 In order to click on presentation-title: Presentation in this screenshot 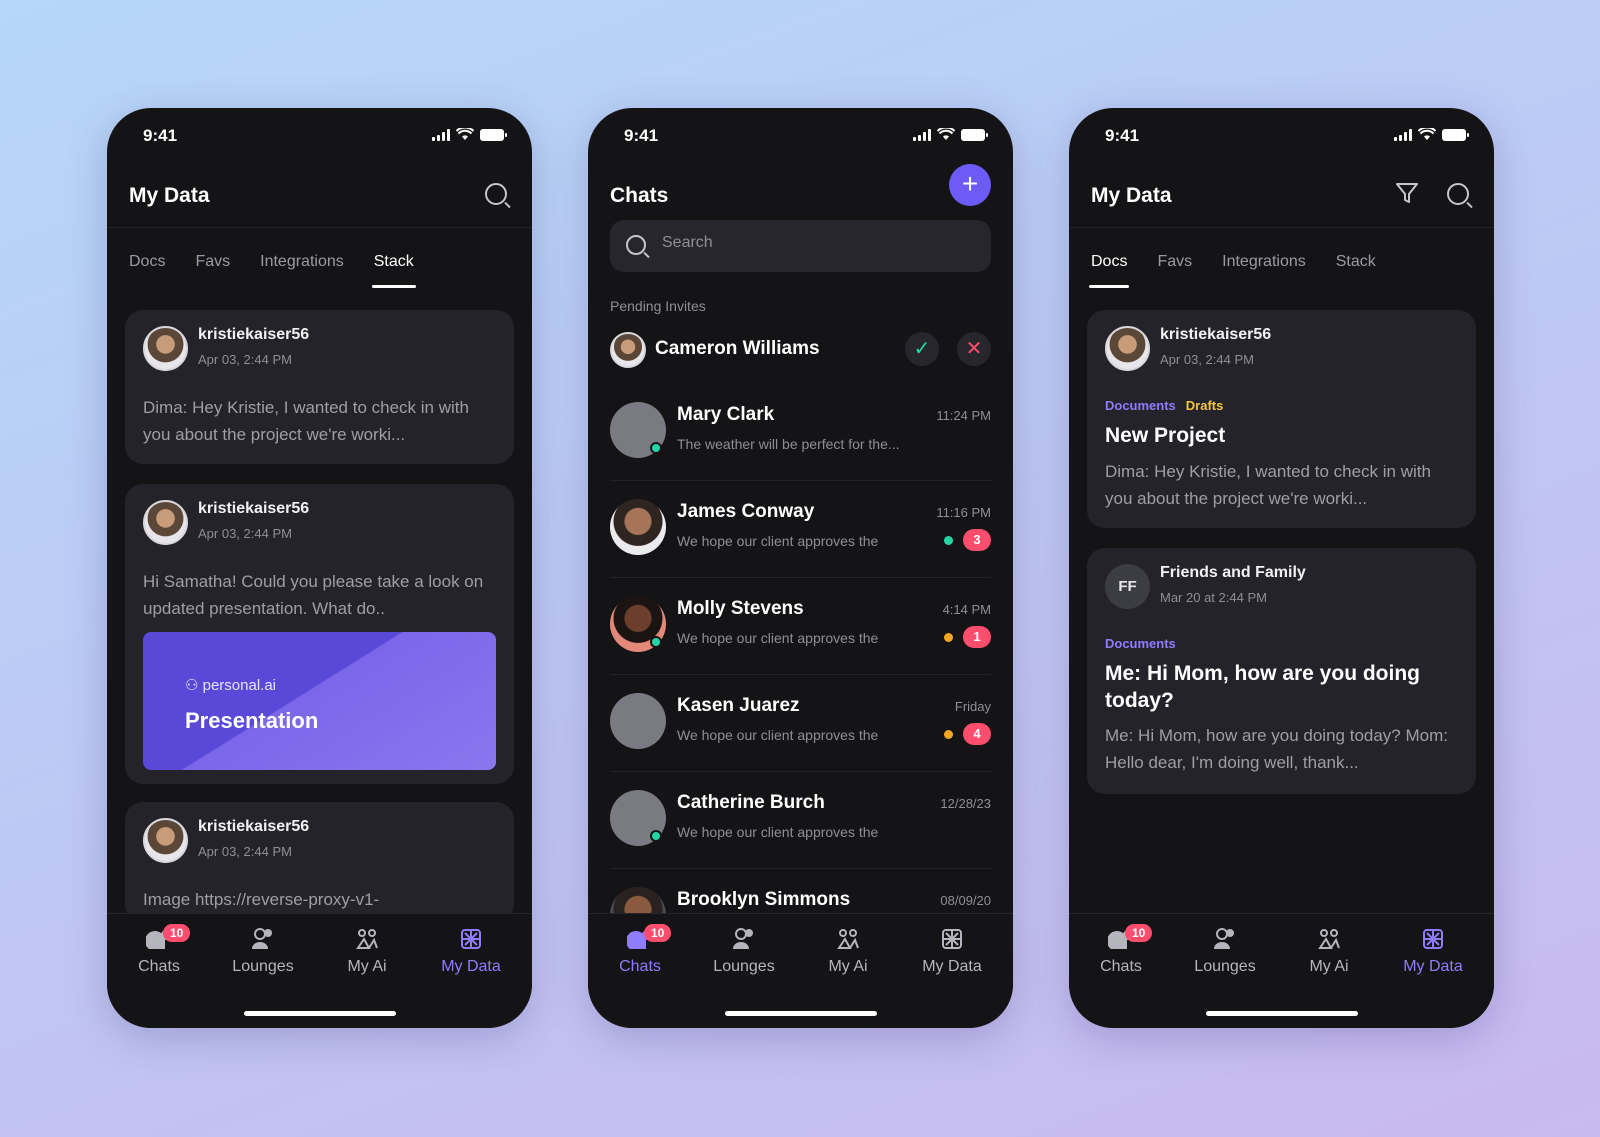, I will do `click(252, 720)`.